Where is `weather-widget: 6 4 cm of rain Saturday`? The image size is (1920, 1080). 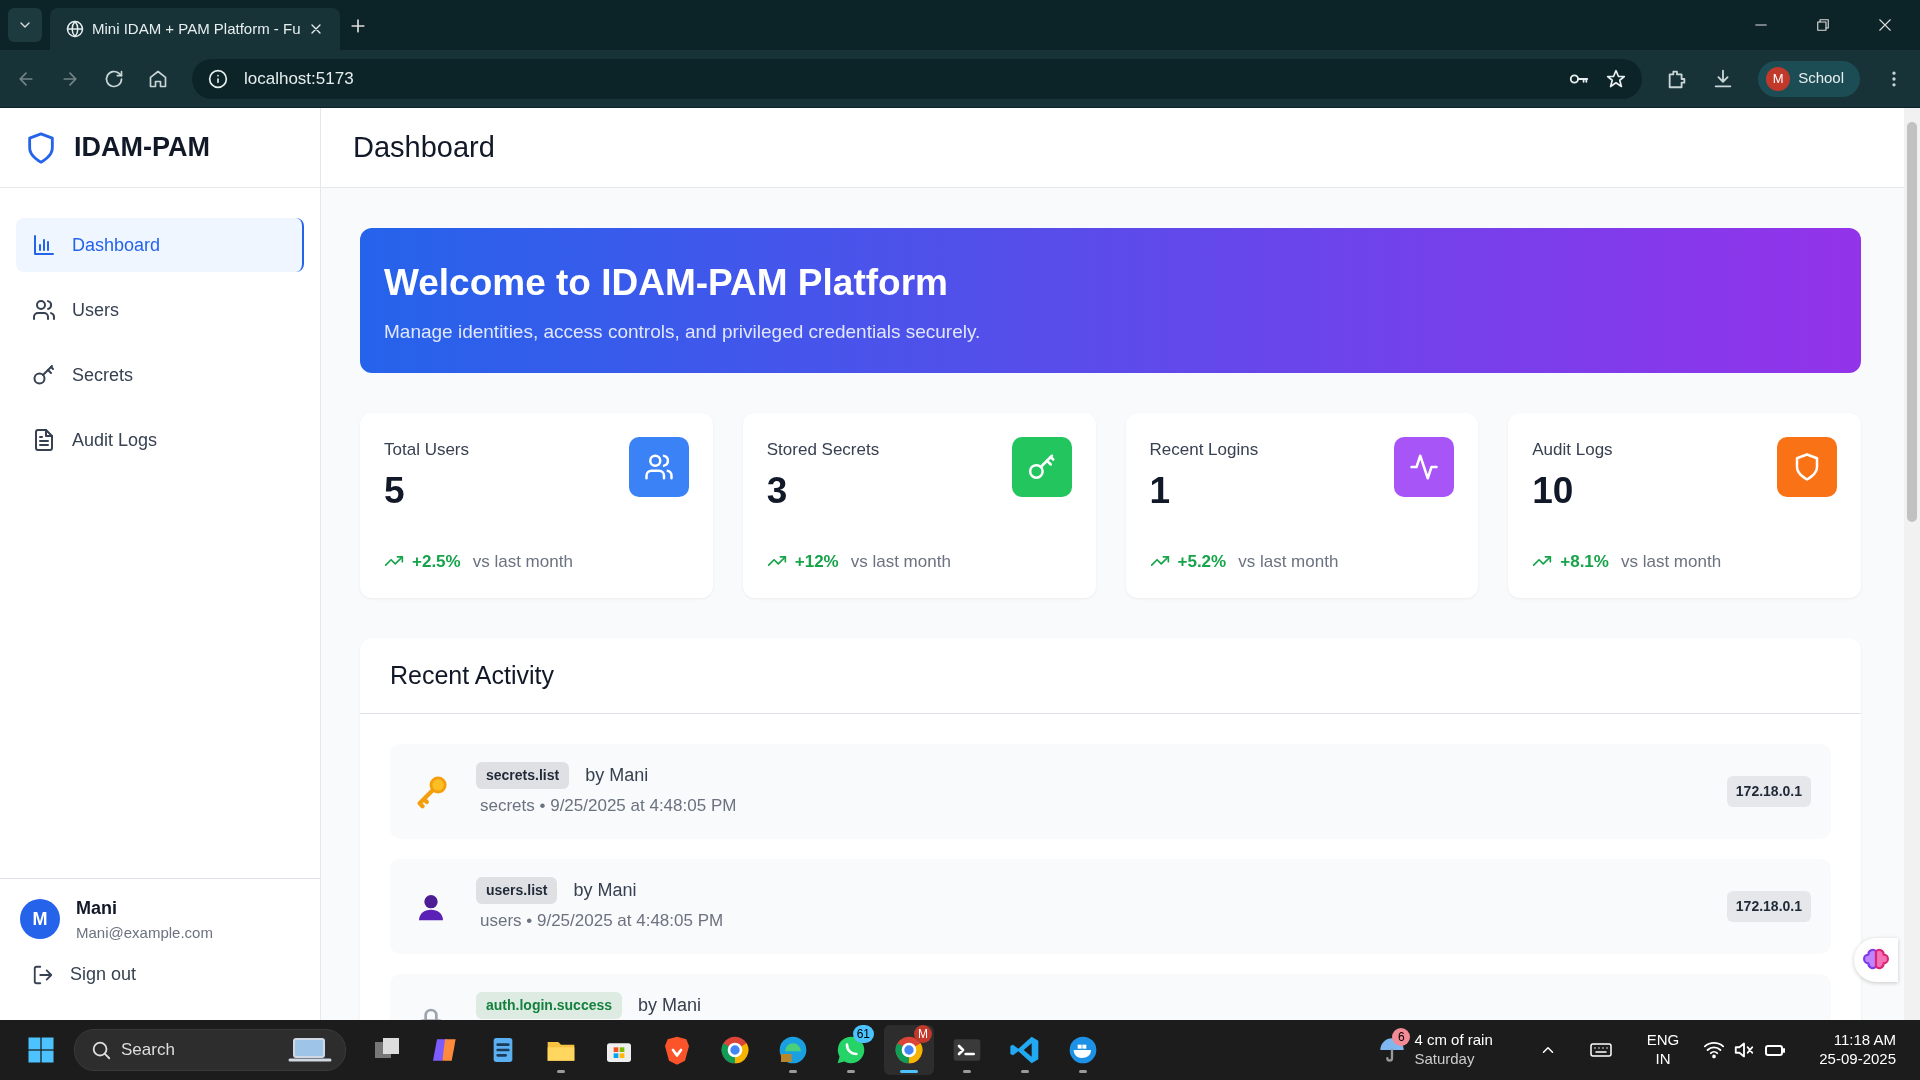
weather-widget: 6 4 cm of rain Saturday is located at coordinates (1435, 1050).